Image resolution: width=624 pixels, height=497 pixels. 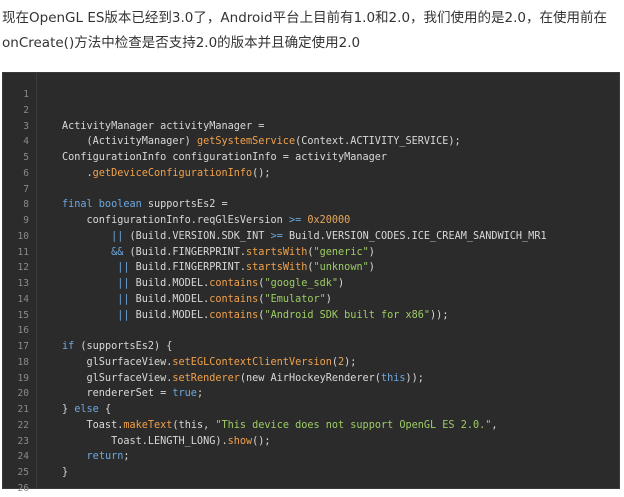 I want to click on code-token: configurationInfo.reqGlEsVersion, so click(x=175, y=220).